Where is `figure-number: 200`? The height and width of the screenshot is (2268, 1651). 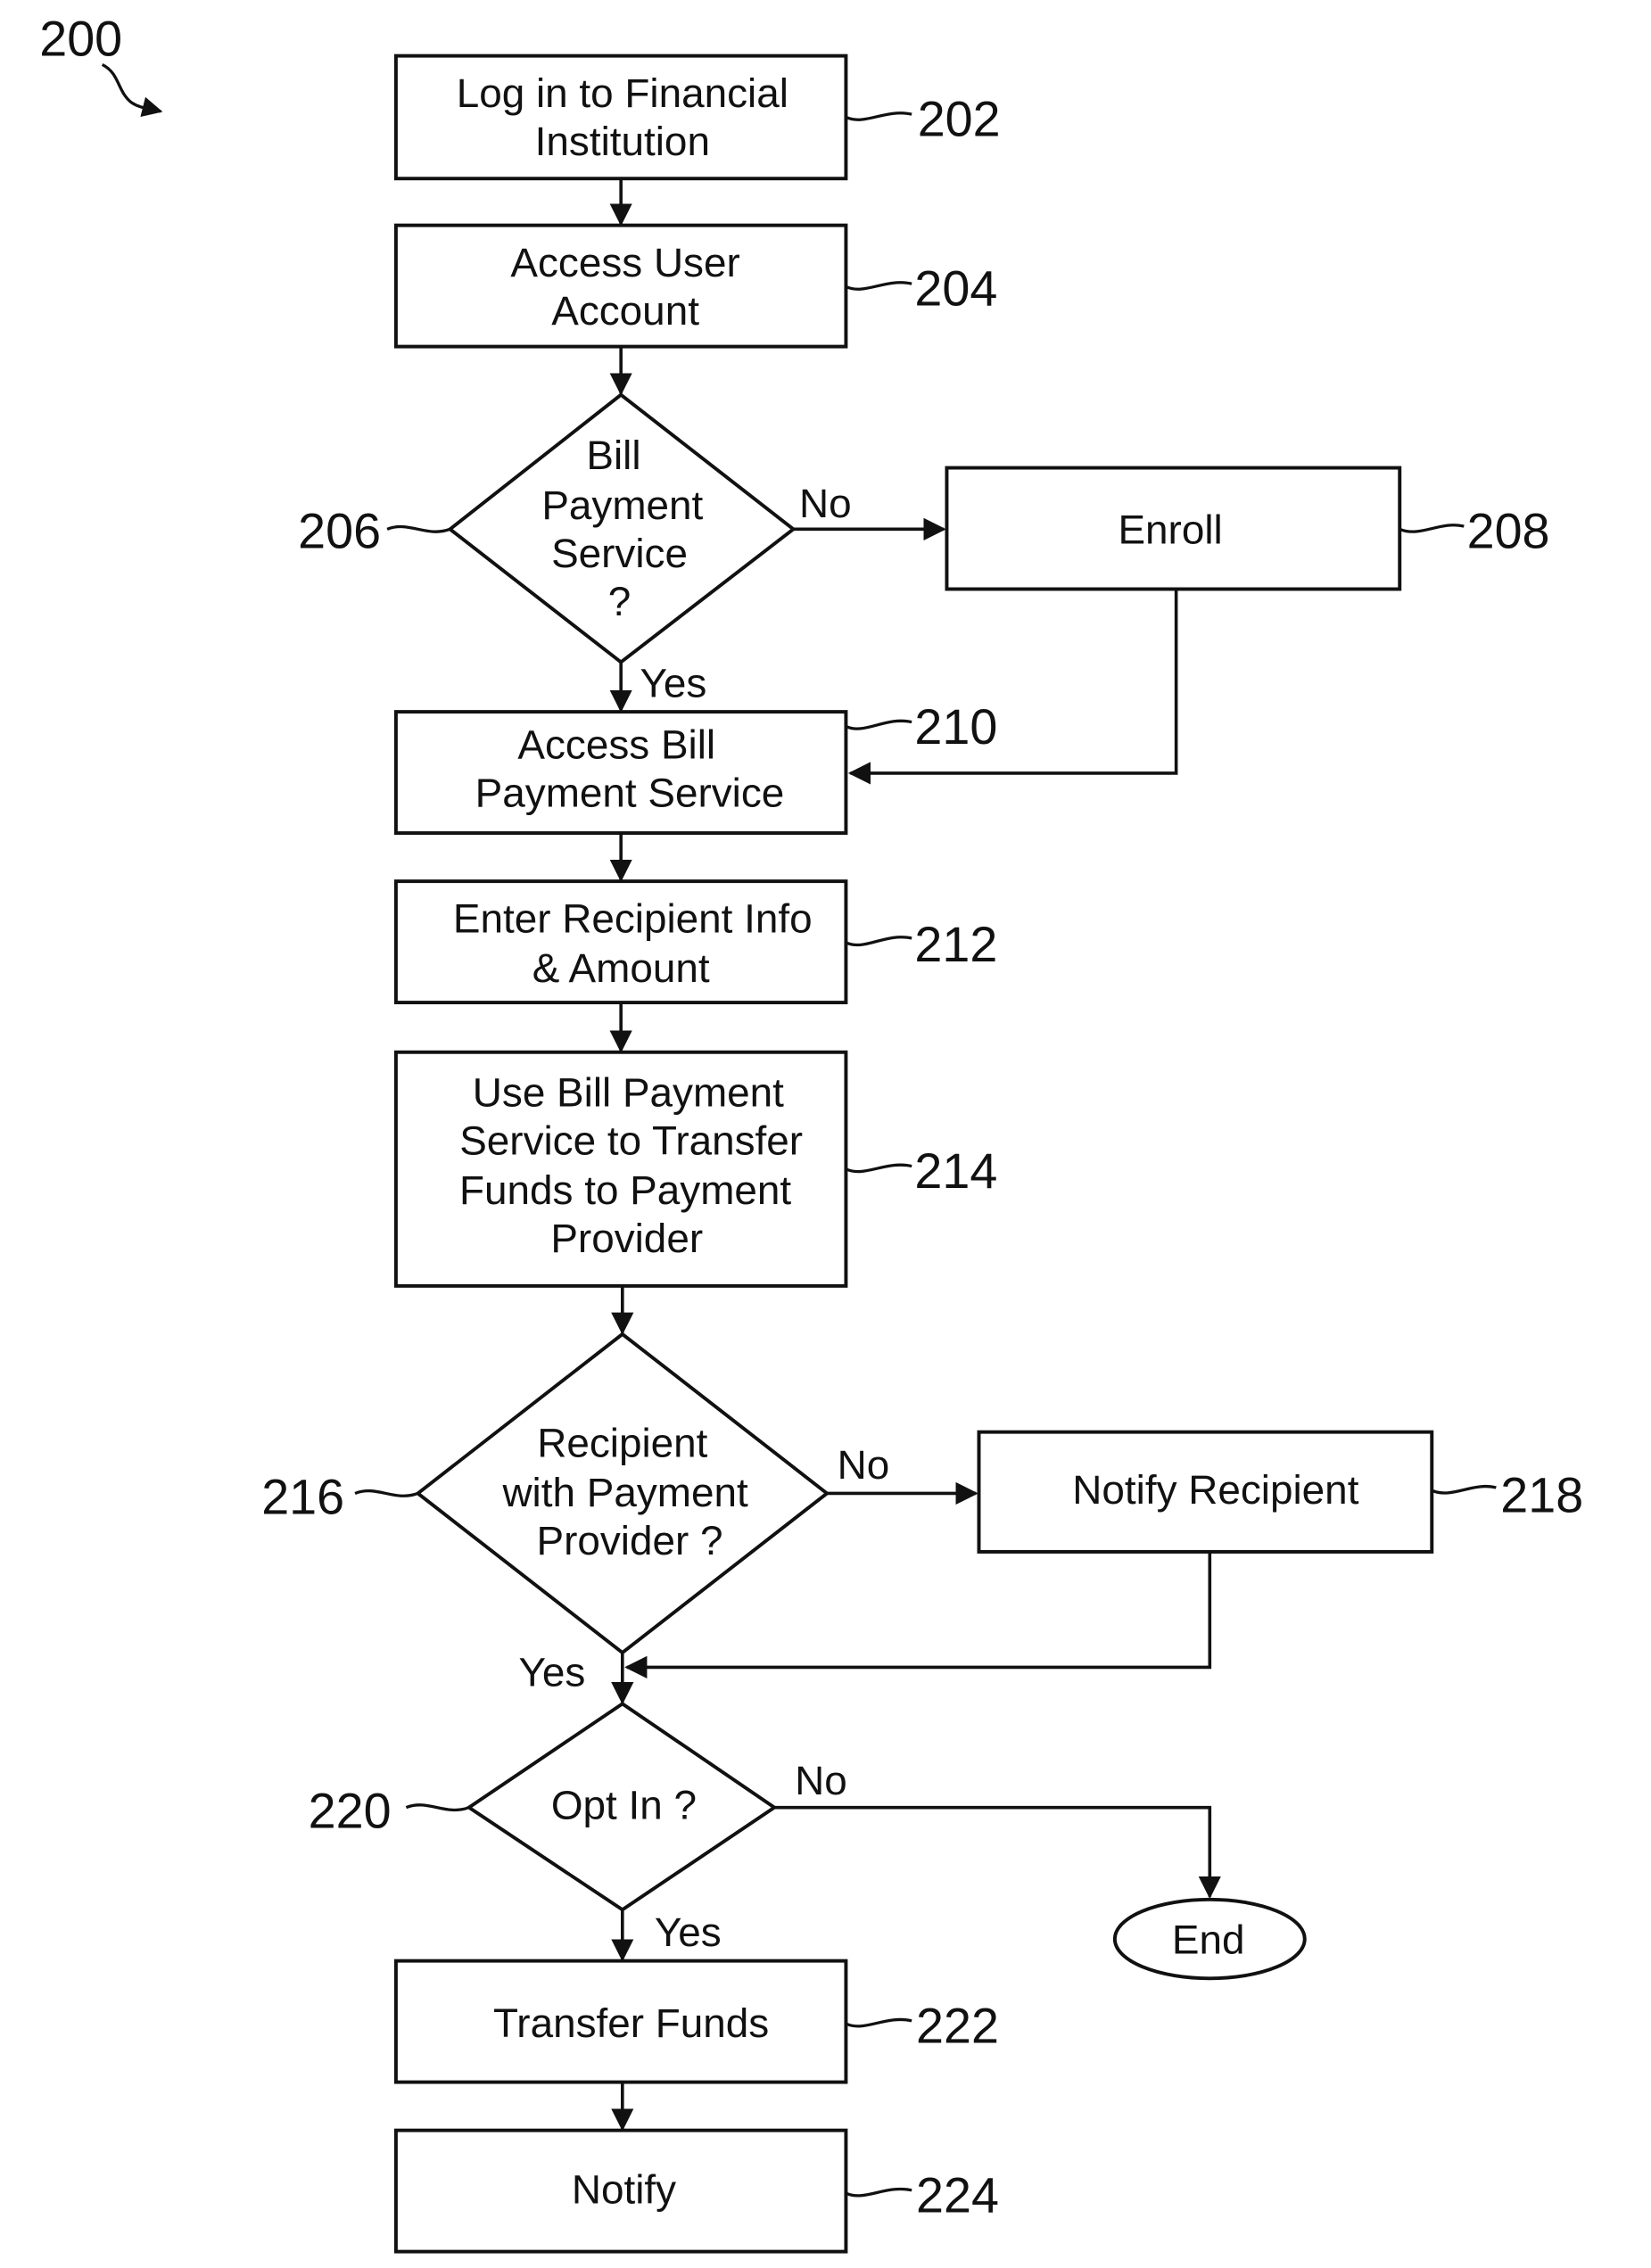
figure-number: 200 is located at coordinates (80, 39).